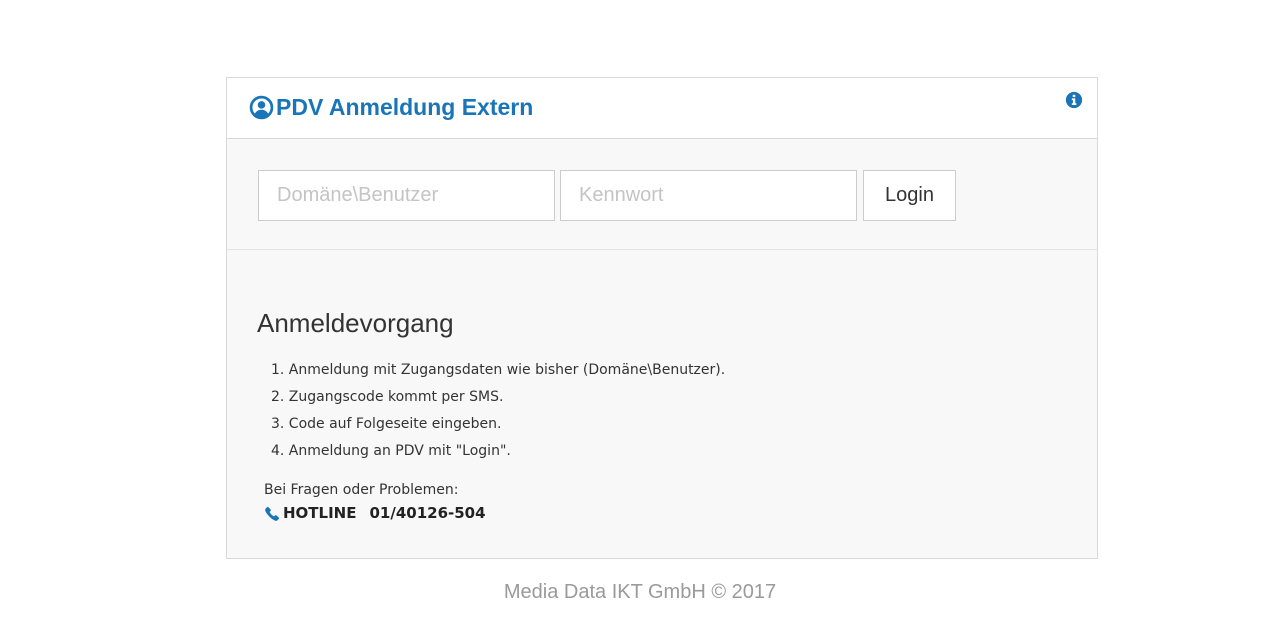 This screenshot has width=1280, height=625. What do you see at coordinates (1074, 100) in the screenshot?
I see `info-circle-icon` at bounding box center [1074, 100].